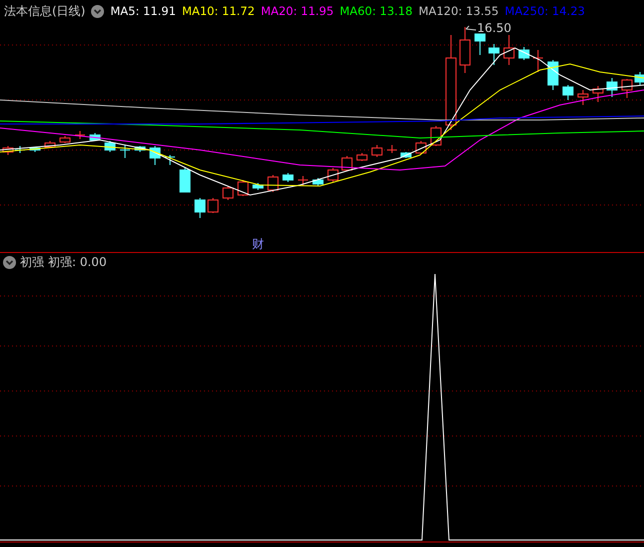 The width and height of the screenshot is (644, 547). Describe the element at coordinates (77, 262) in the screenshot. I see `indicator-reading: 初强: 0.00` at that location.